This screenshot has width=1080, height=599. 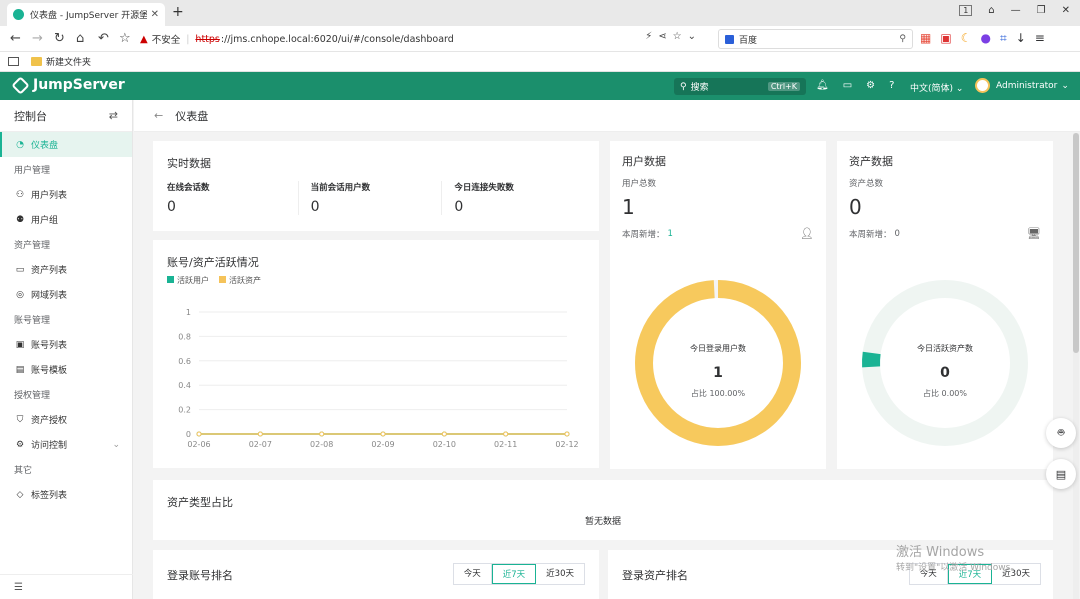 I want to click on sidebar-item: ◎ 网域列表, so click(x=66, y=294).